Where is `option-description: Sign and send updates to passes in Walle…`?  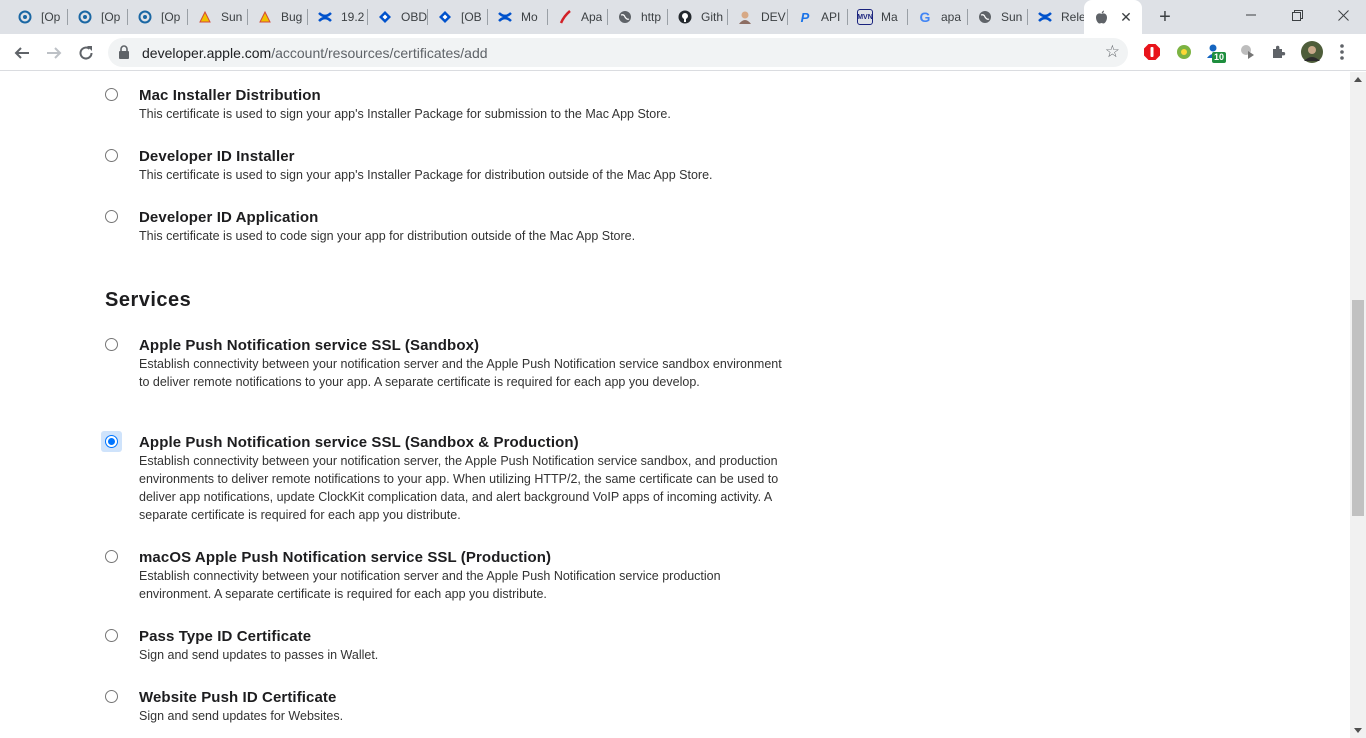
option-description: Sign and send updates to passes in Walle… is located at coordinates (259, 655).